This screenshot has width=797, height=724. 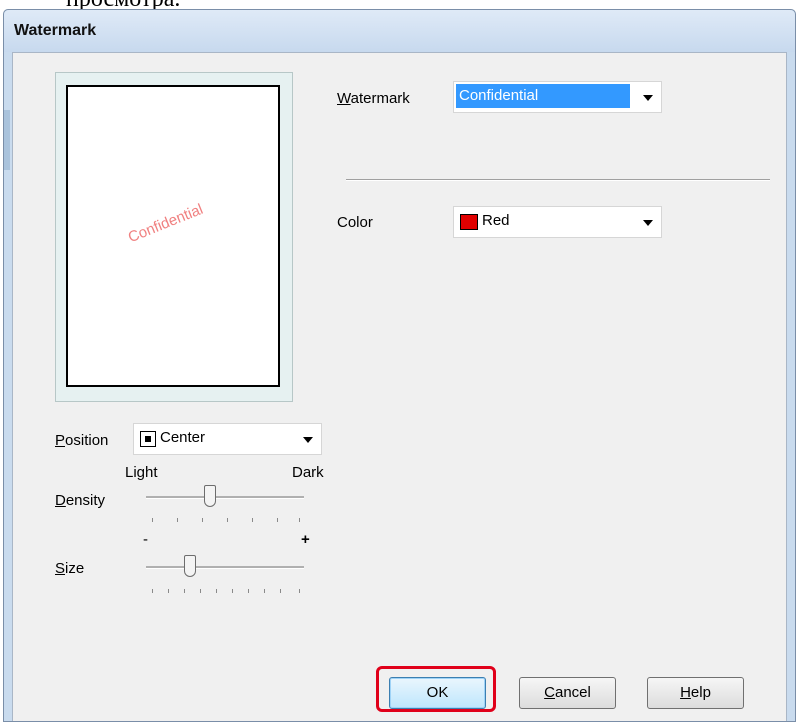 What do you see at coordinates (308, 472) in the screenshot?
I see `density-max-label: Dark` at bounding box center [308, 472].